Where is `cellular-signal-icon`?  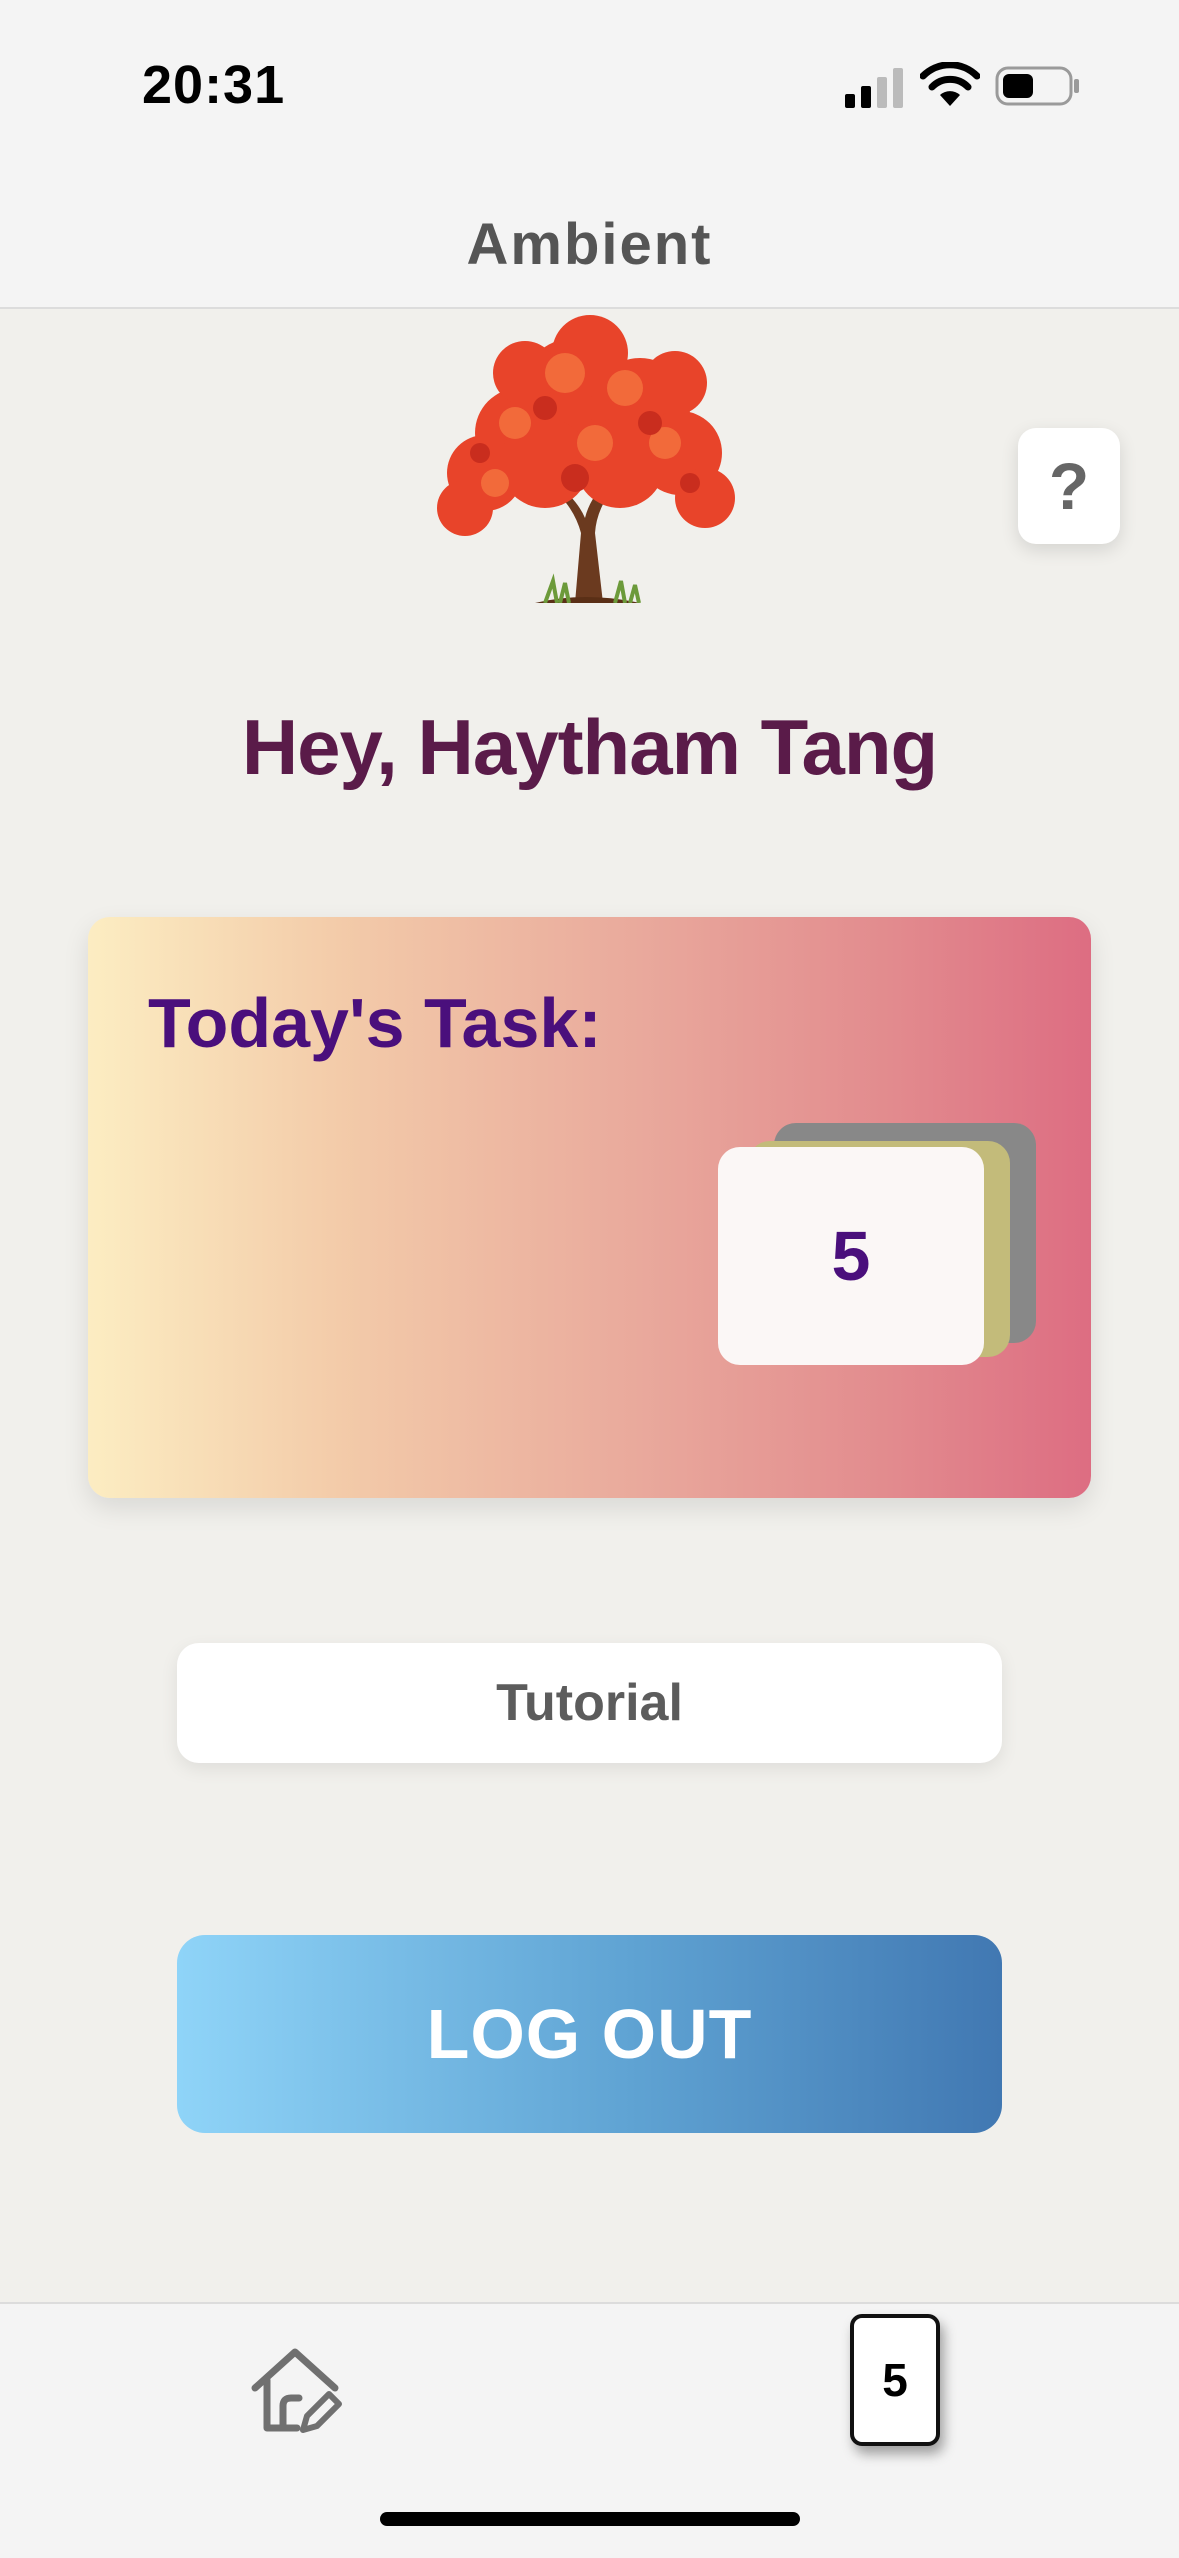 cellular-signal-icon is located at coordinates (874, 88).